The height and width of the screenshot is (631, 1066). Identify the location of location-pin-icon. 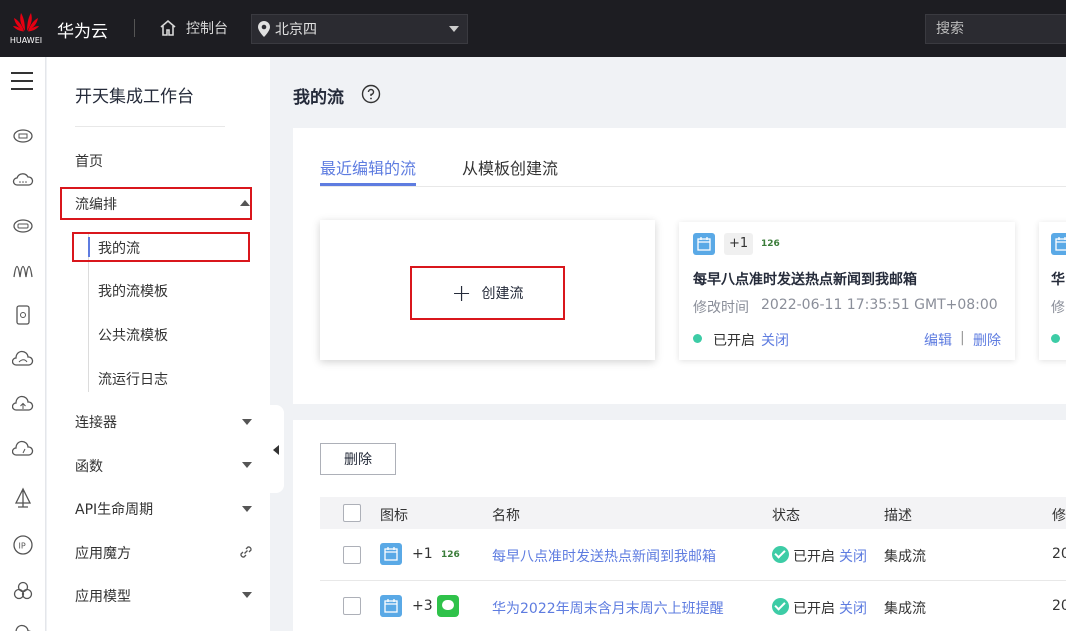
(264, 29).